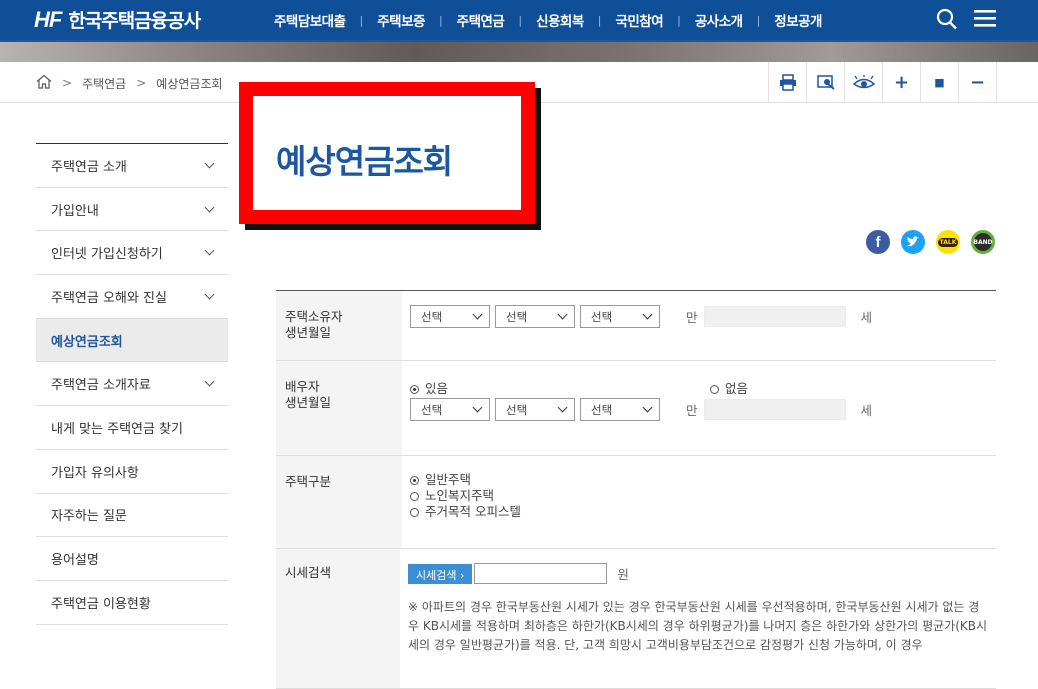 This screenshot has width=1038, height=689. I want to click on radio-label: 있음, so click(437, 388).